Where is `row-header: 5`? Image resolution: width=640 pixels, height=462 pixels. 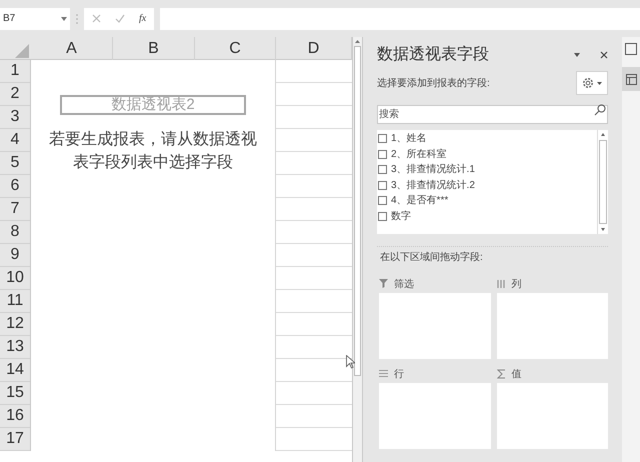
row-header: 5 is located at coordinates (15, 163).